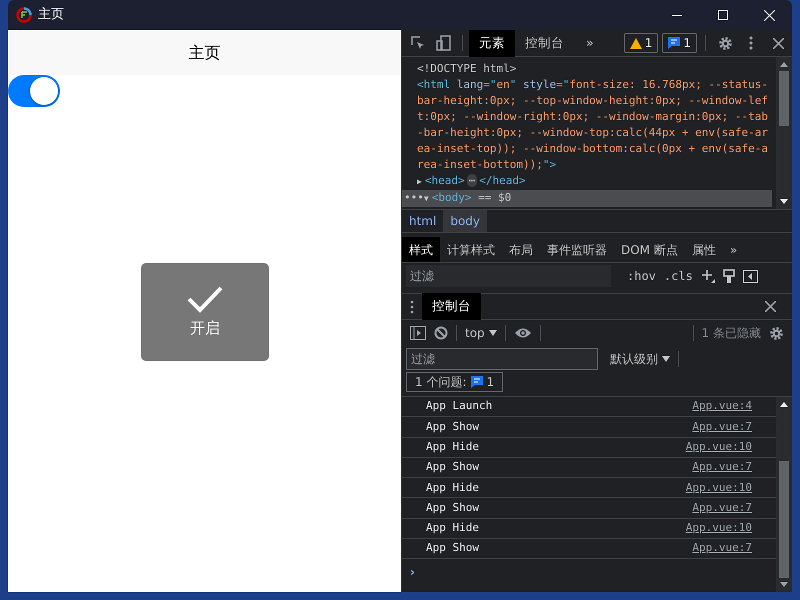  Describe the element at coordinates (412, 307) in the screenshot. I see `drawer-menu-icon` at that location.